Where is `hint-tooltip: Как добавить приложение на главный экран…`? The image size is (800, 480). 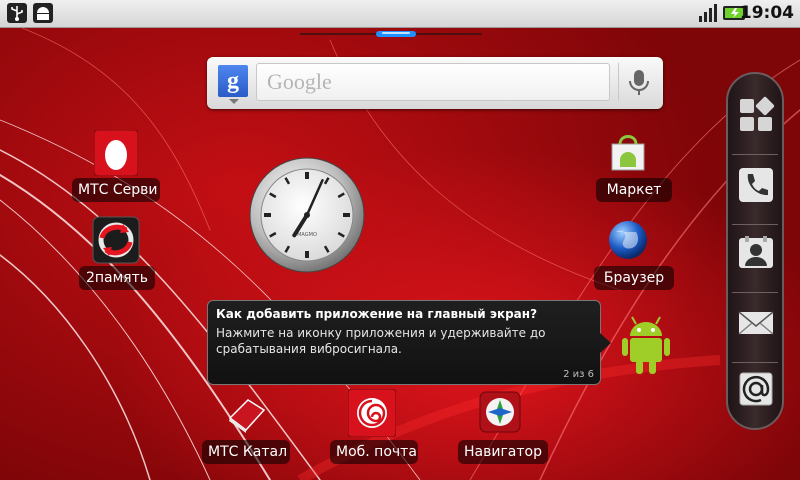
hint-tooltip: Как добавить приложение на главный экран… is located at coordinates (404, 342).